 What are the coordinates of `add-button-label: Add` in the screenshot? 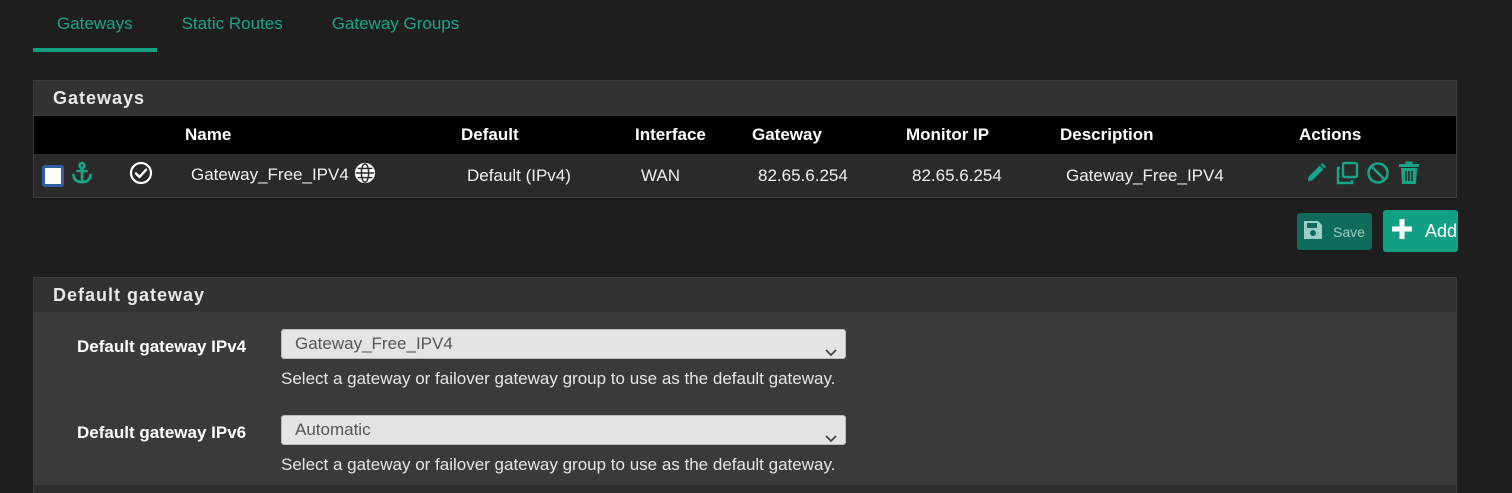 It's located at (1441, 230).